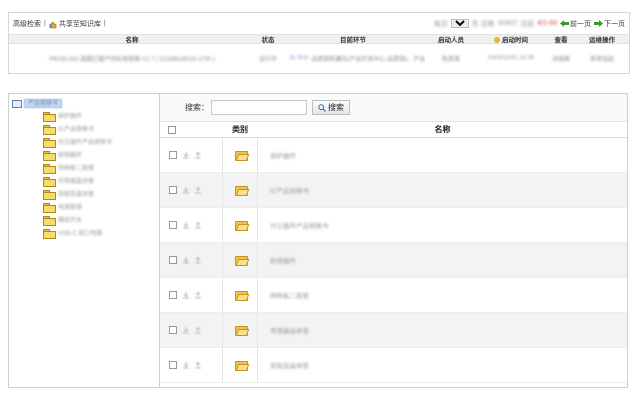  I want to click on row-name: 保护器件, so click(442, 155).